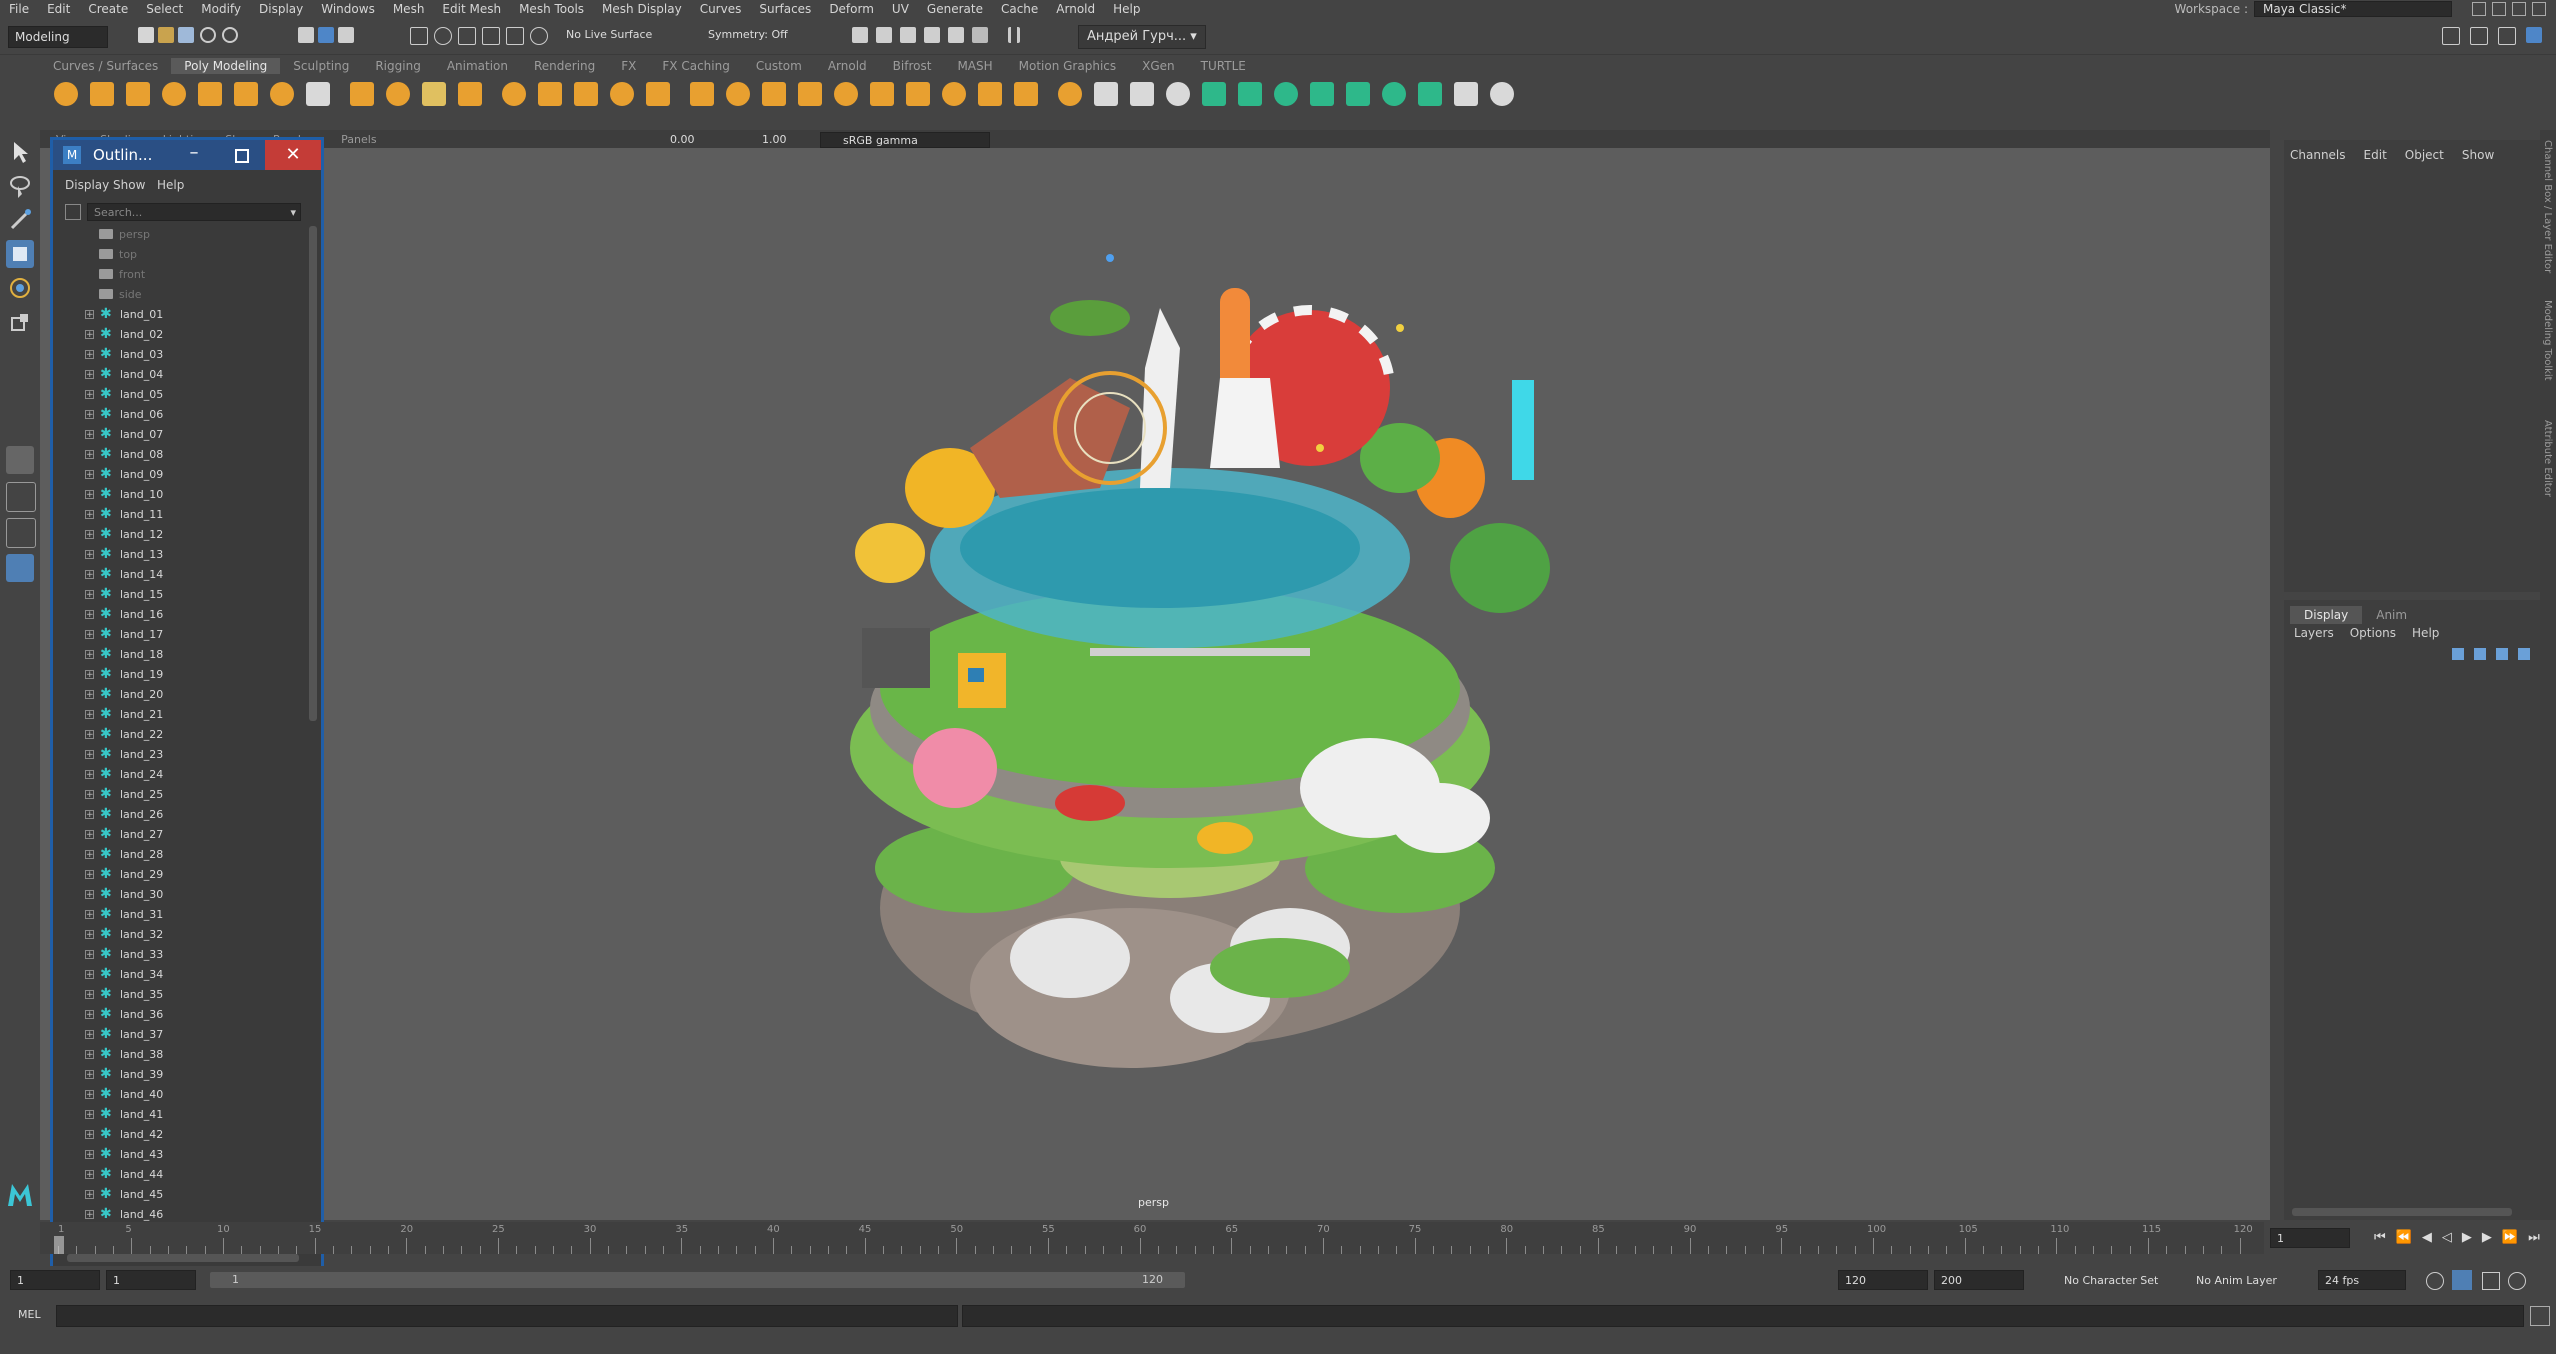 Image resolution: width=2556 pixels, height=1354 pixels. Describe the element at coordinates (362, 94) in the screenshot. I see `soccer-icon` at that location.